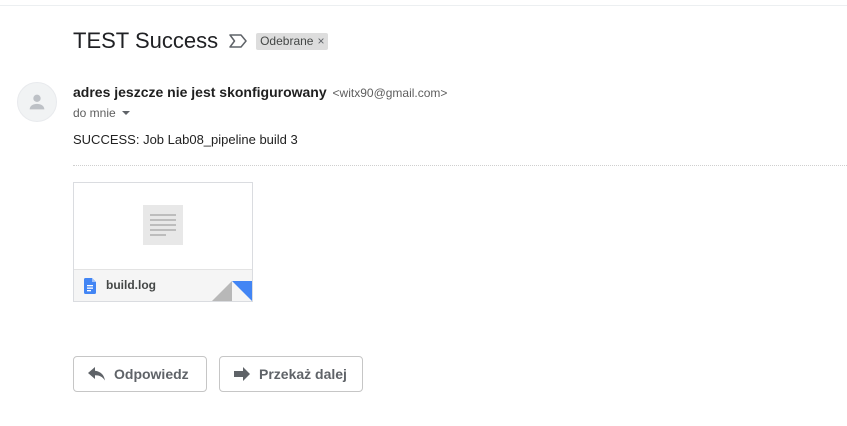 The width and height of the screenshot is (847, 426). I want to click on remove-label-icon: ×, so click(320, 41).